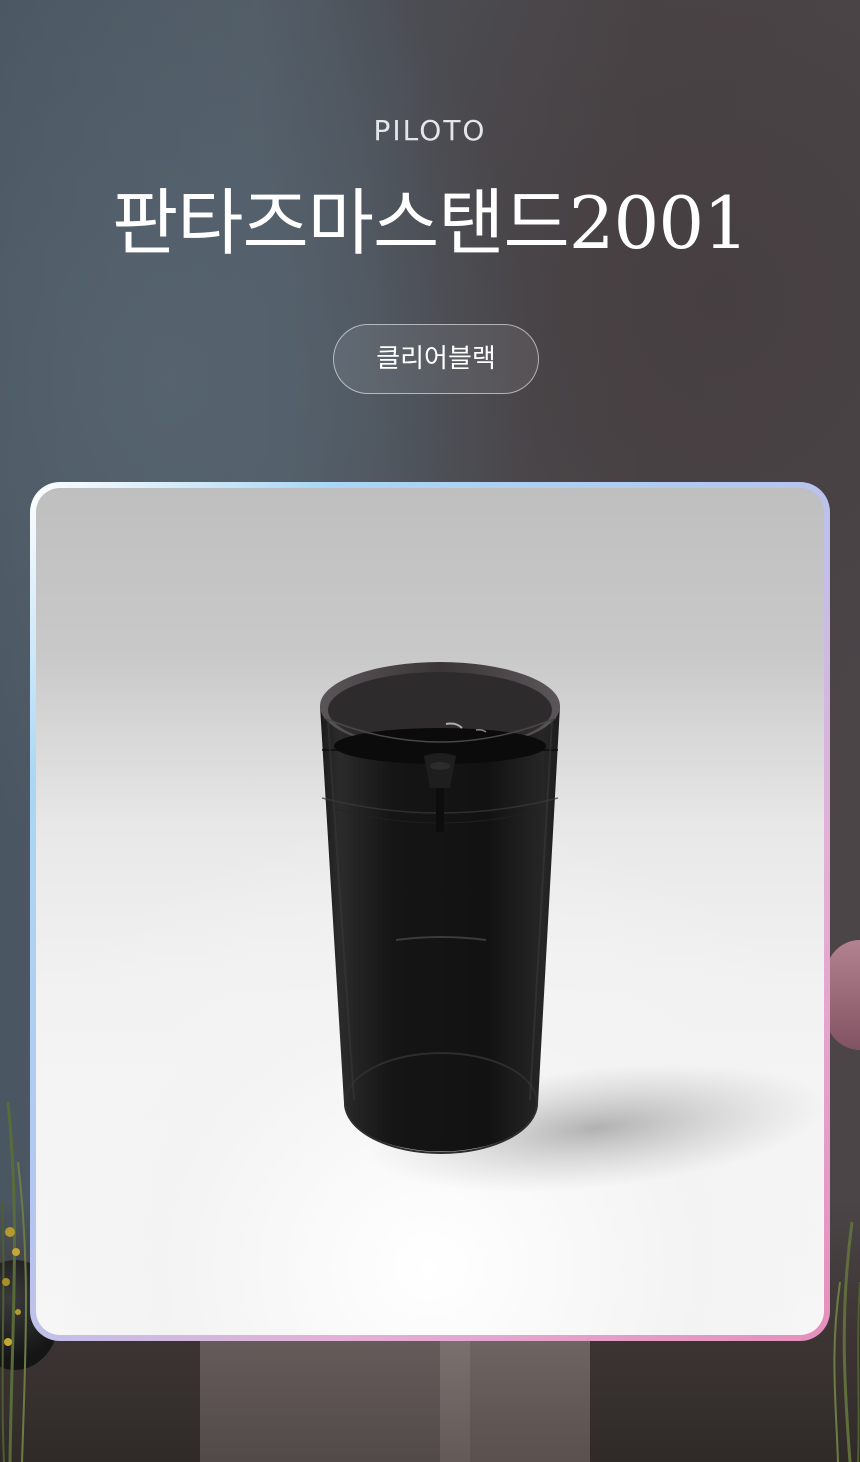 The height and width of the screenshot is (1462, 860). I want to click on background-pink-object, so click(843, 995).